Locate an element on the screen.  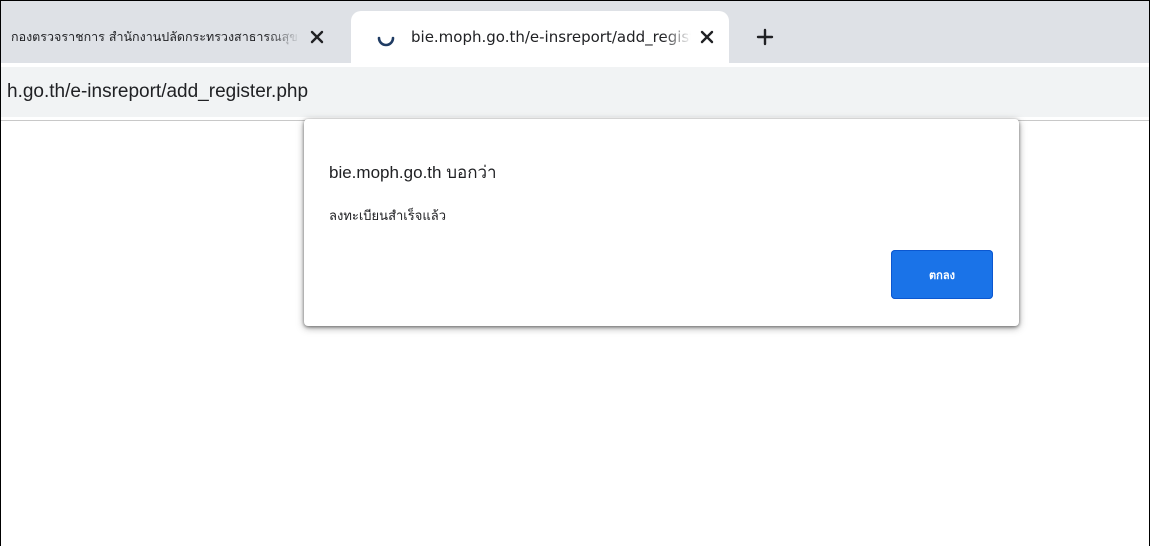
address-bar: h.go.th/e-insreport/add_register.php is located at coordinates (575, 92).